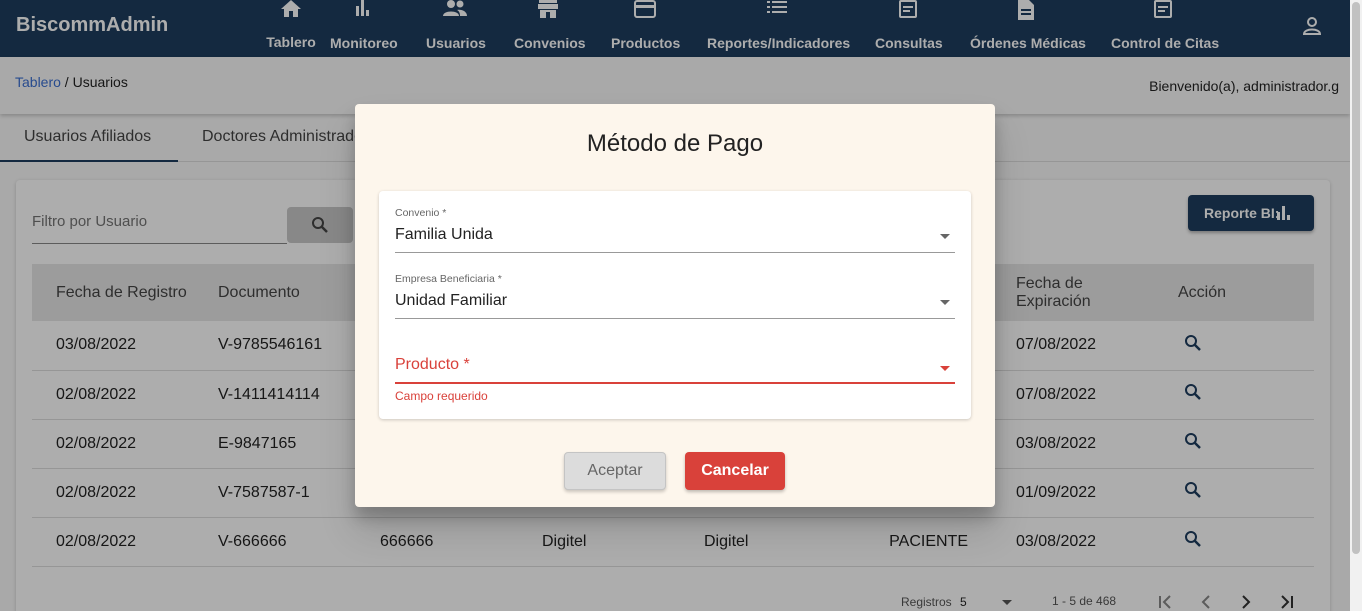  What do you see at coordinates (675, 230) in the screenshot?
I see `convenio-select: Convenio * Familia Unida` at bounding box center [675, 230].